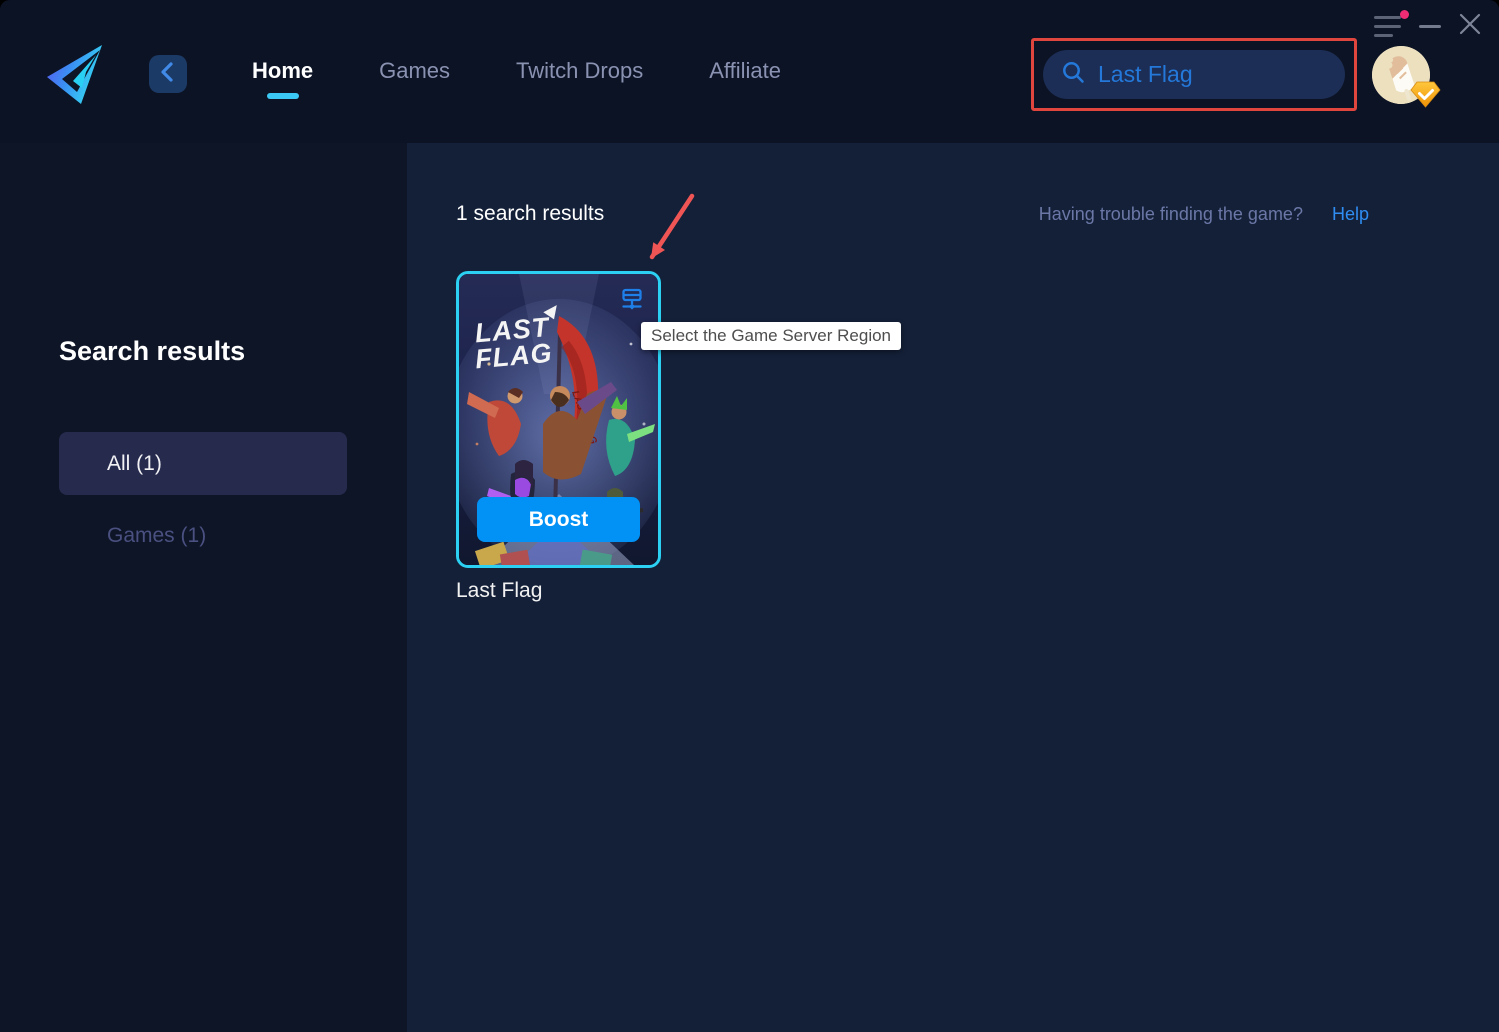  I want to click on close-icon, so click(1470, 26).